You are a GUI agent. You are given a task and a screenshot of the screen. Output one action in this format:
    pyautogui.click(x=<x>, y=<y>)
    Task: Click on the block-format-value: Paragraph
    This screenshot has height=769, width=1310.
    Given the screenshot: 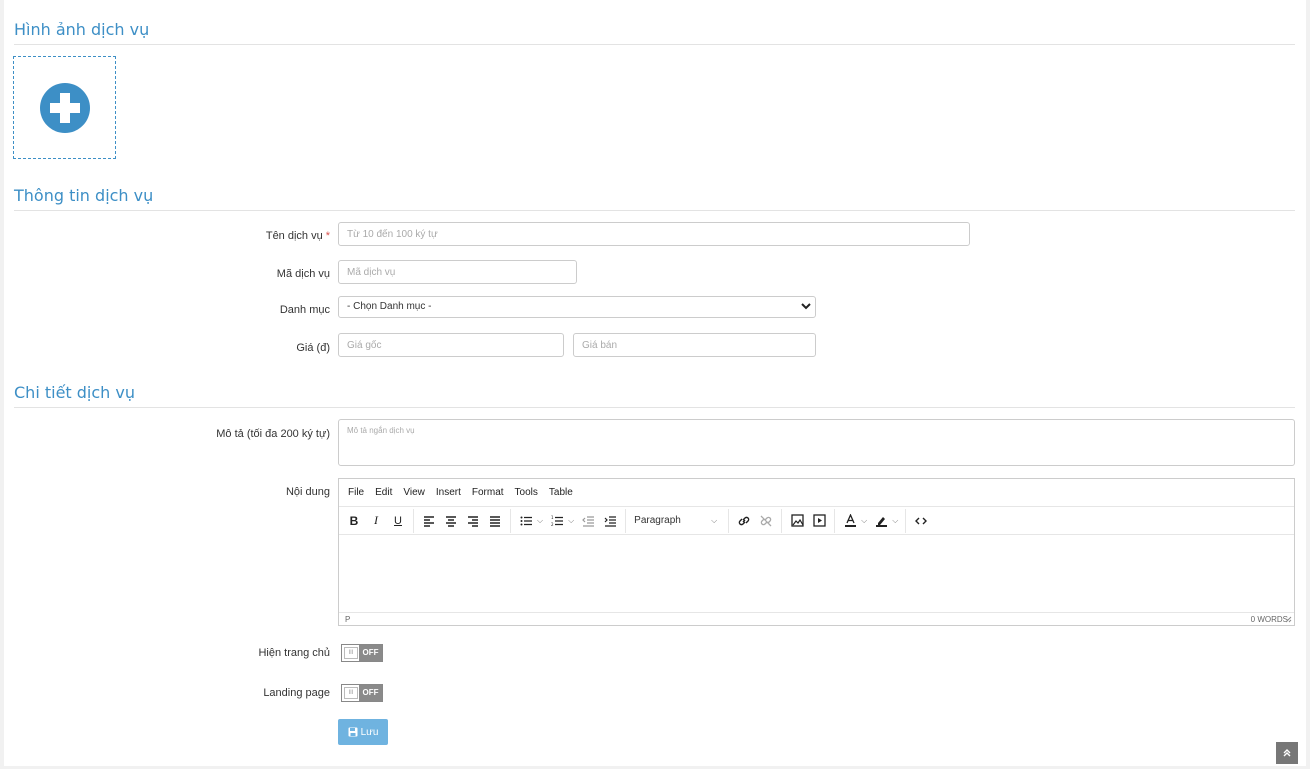 What is the action you would take?
    pyautogui.click(x=657, y=520)
    